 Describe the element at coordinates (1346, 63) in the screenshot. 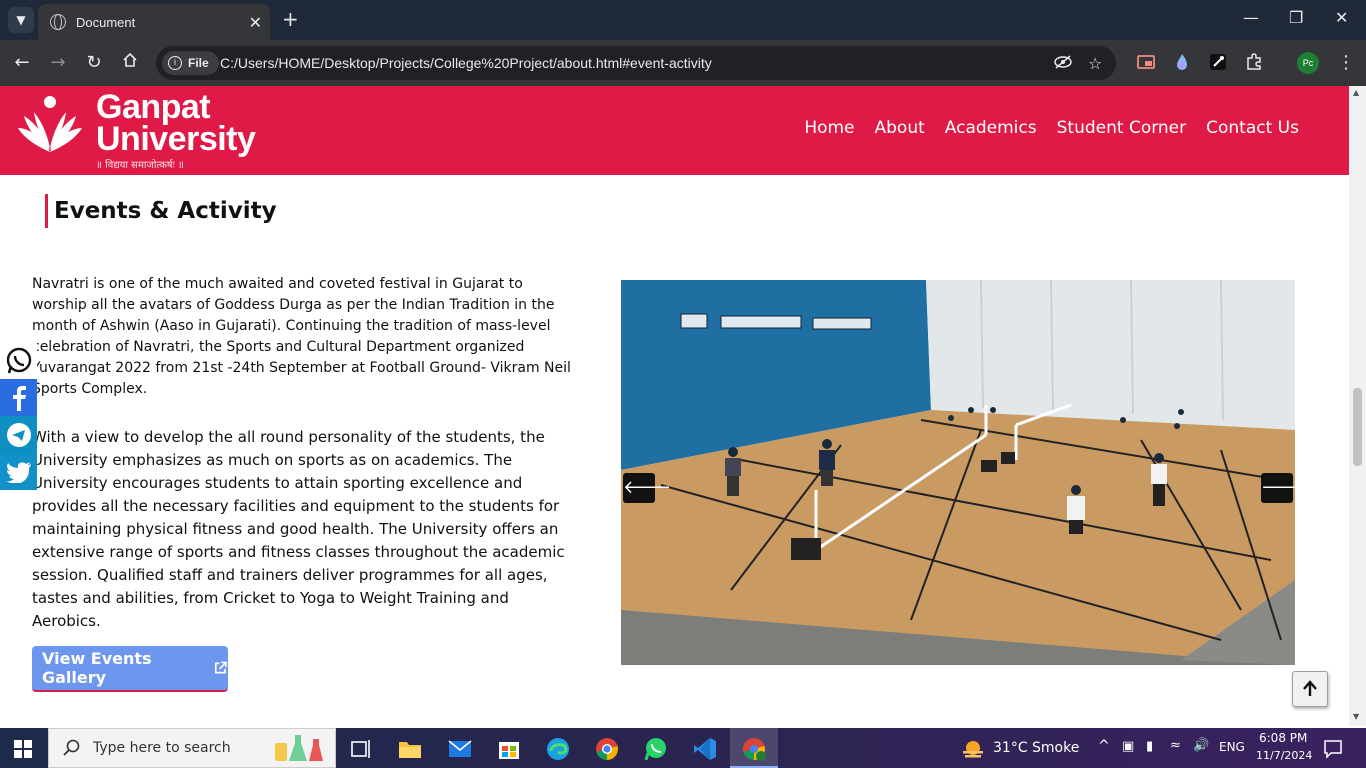

I see `browser-menu-icon: ⋮` at that location.